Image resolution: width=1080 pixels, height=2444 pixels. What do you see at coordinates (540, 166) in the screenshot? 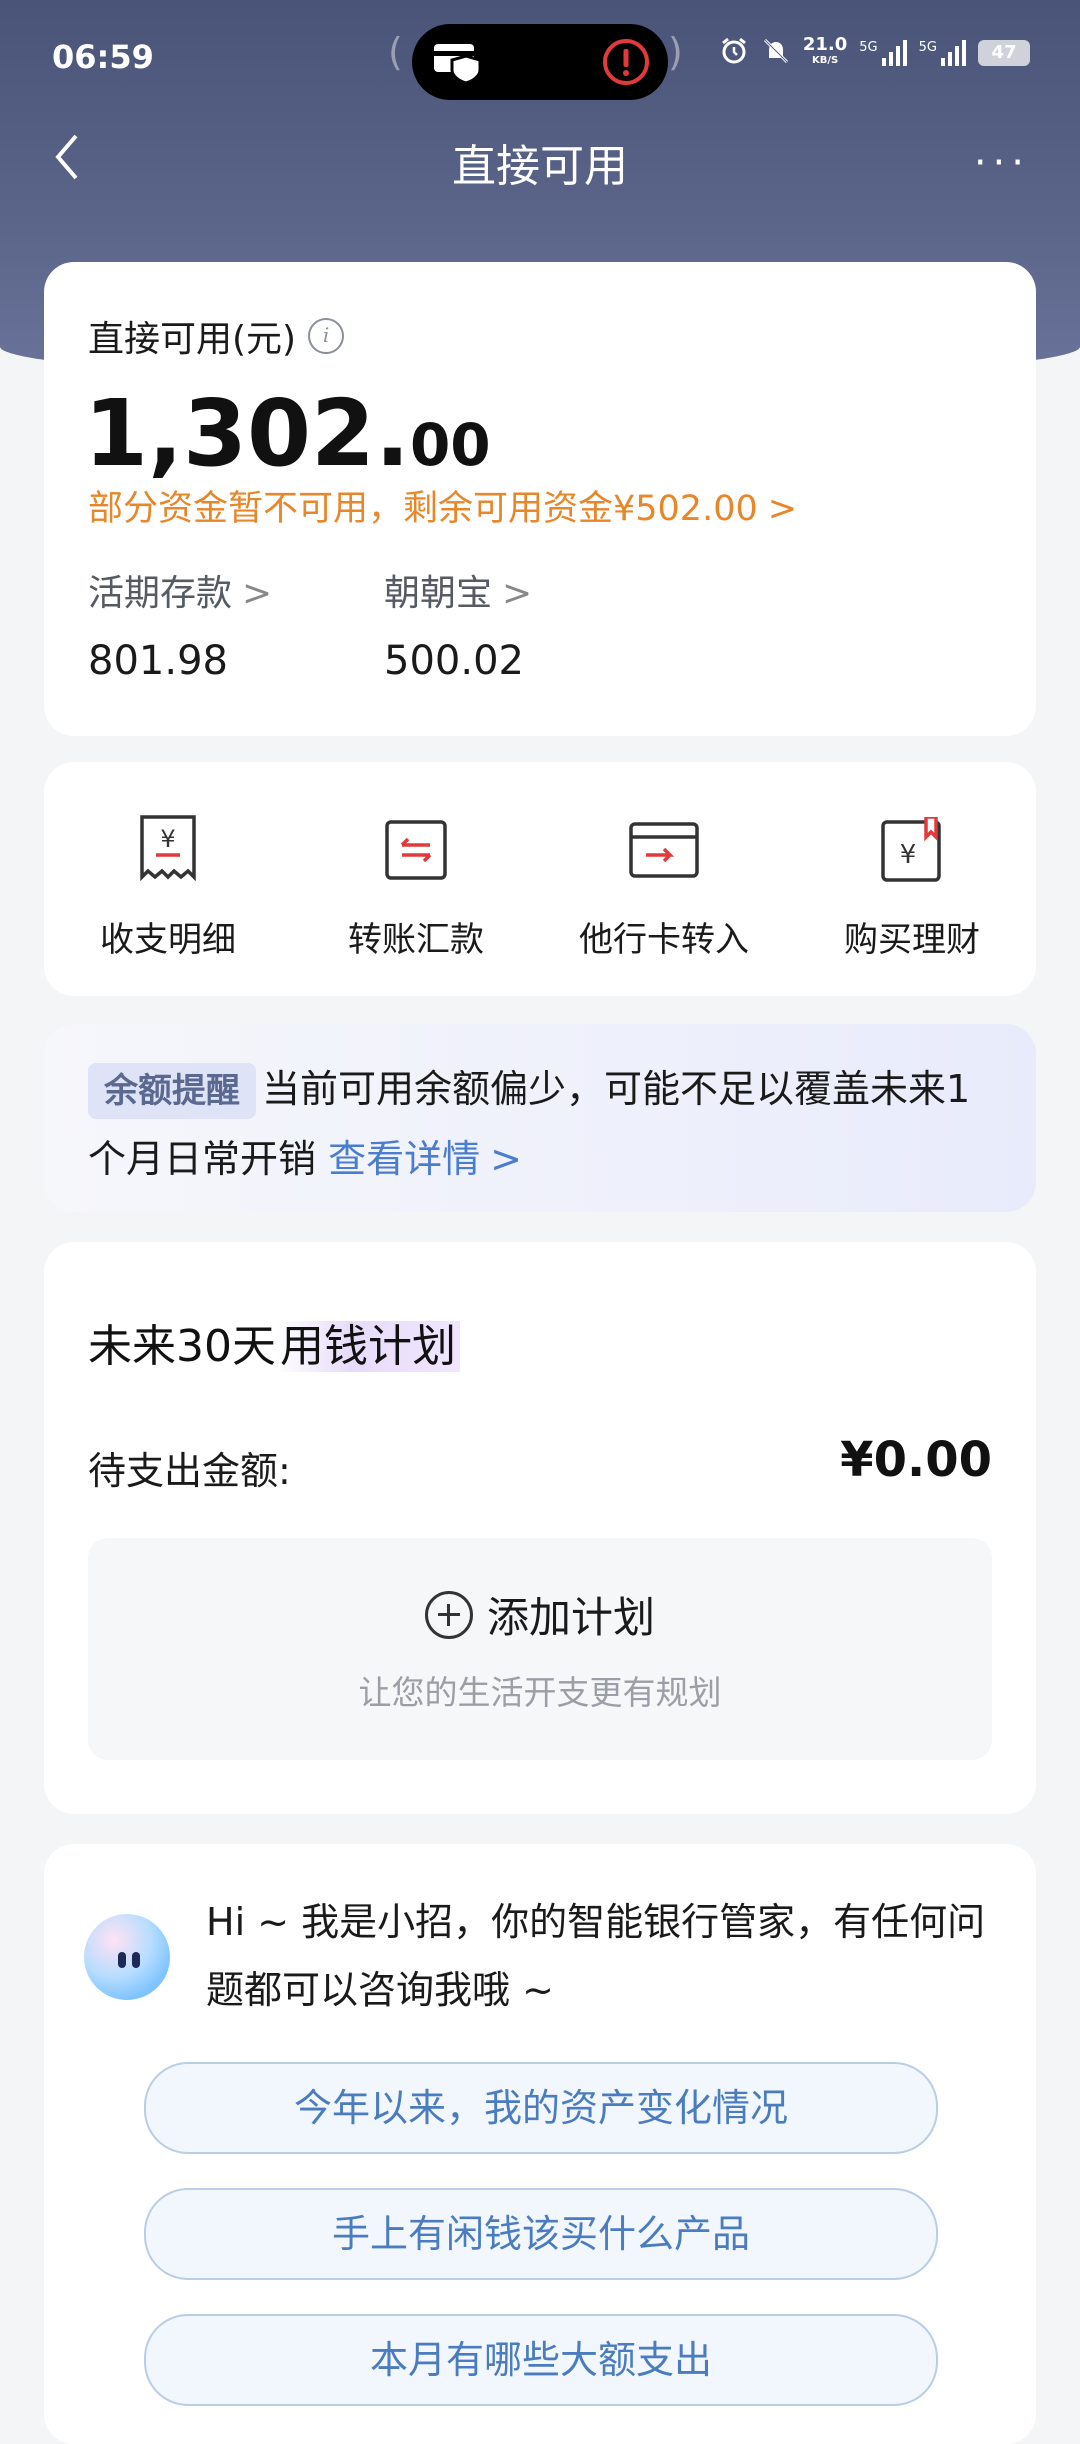
I see `page-title: 直接可用` at bounding box center [540, 166].